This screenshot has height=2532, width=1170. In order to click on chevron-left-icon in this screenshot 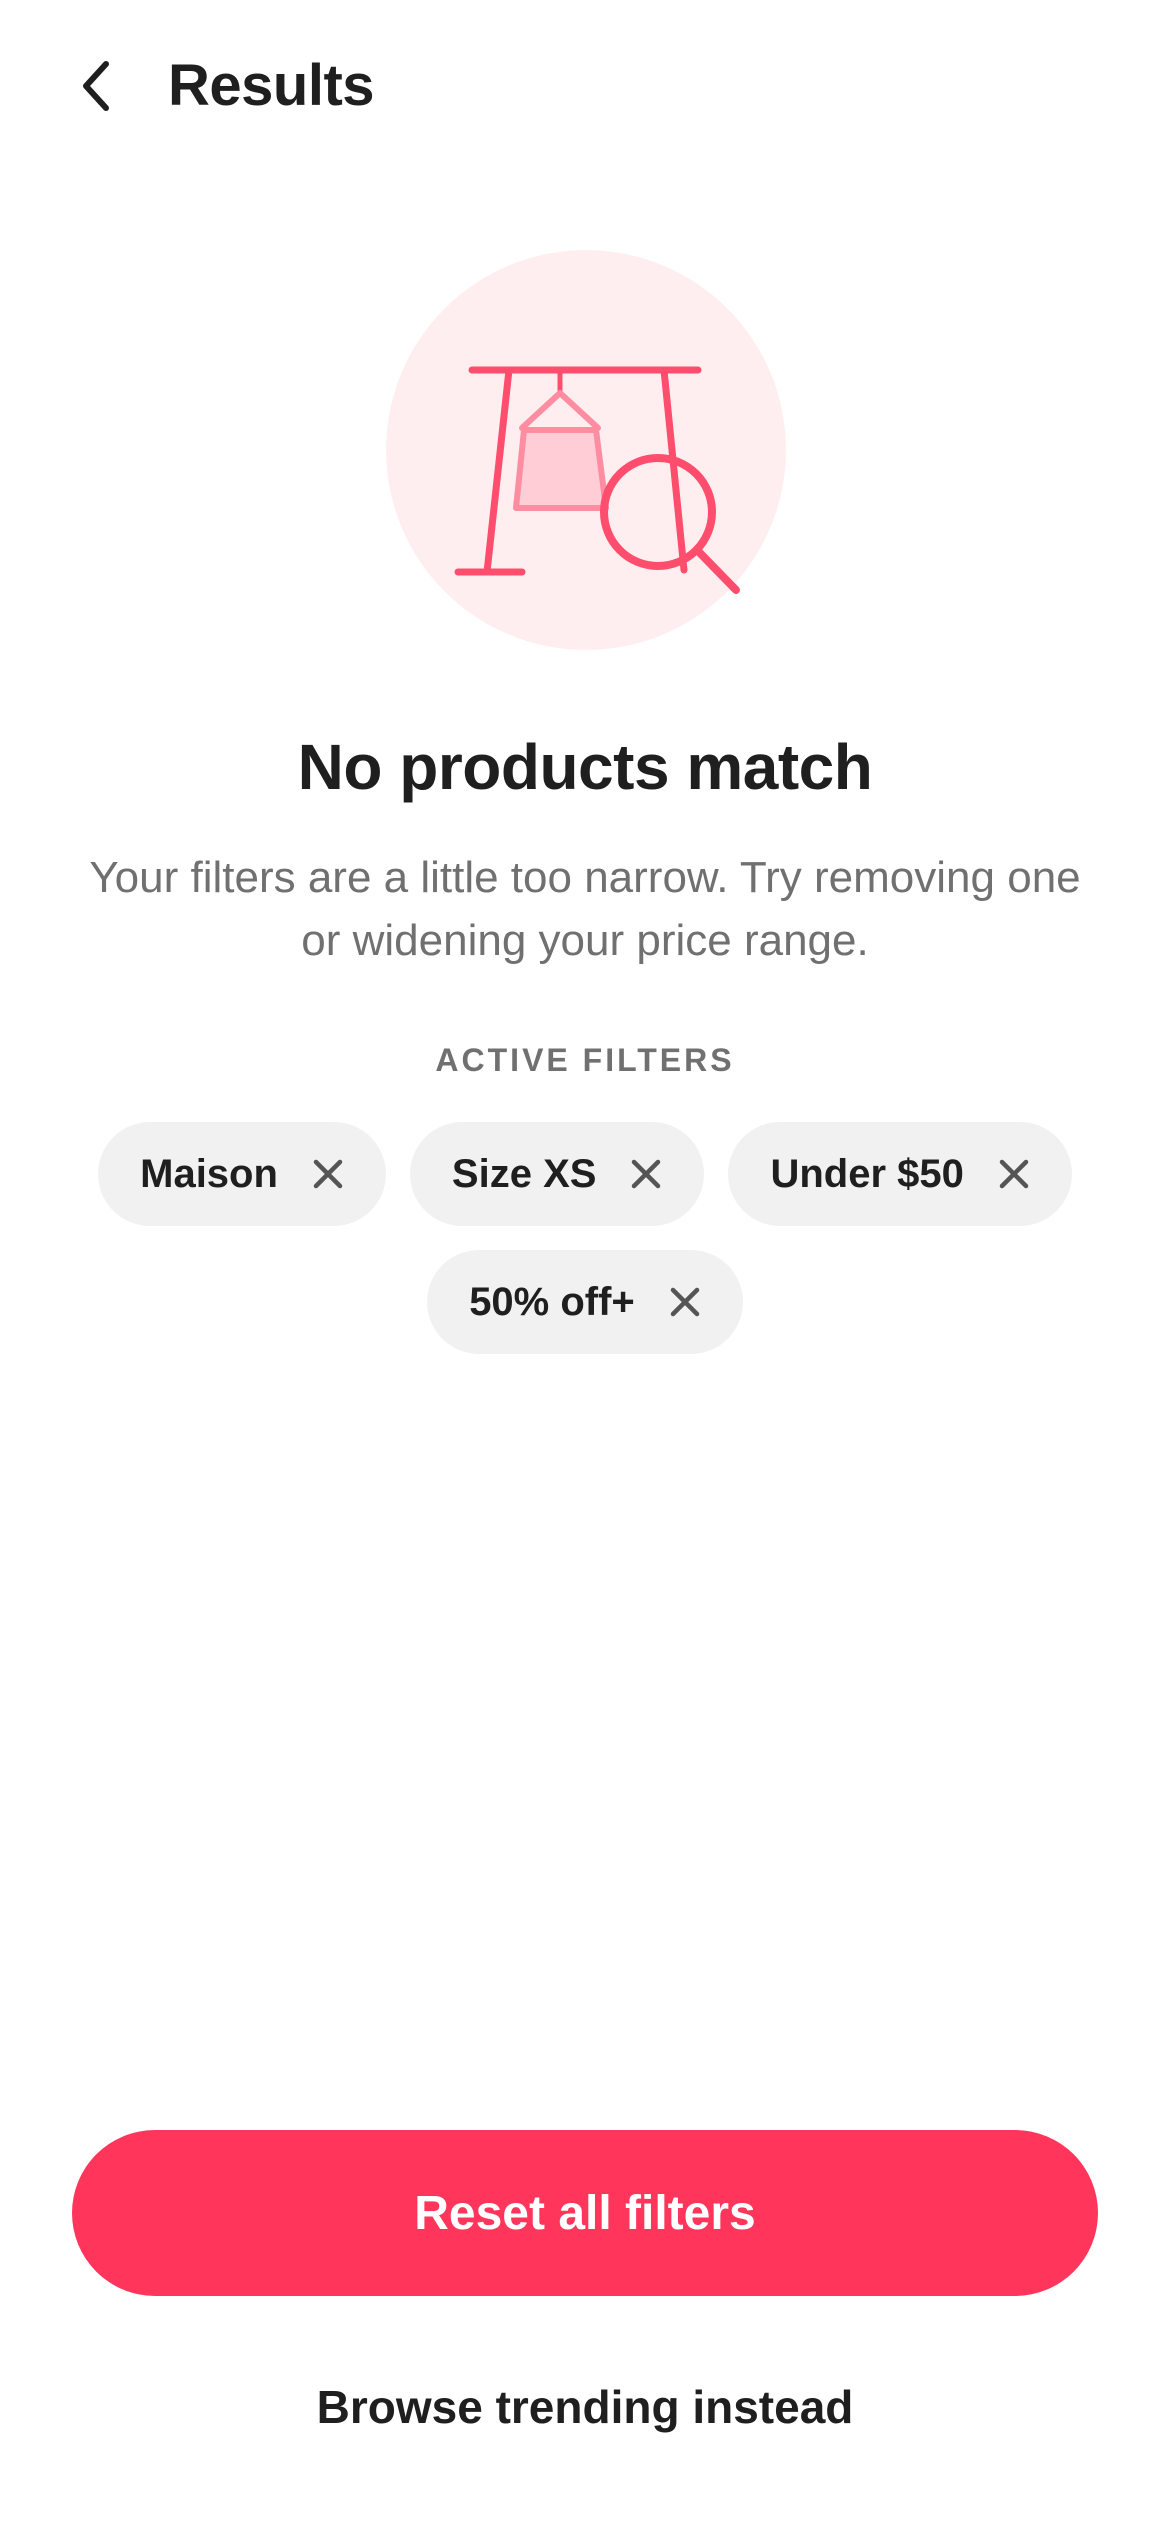, I will do `click(96, 86)`.